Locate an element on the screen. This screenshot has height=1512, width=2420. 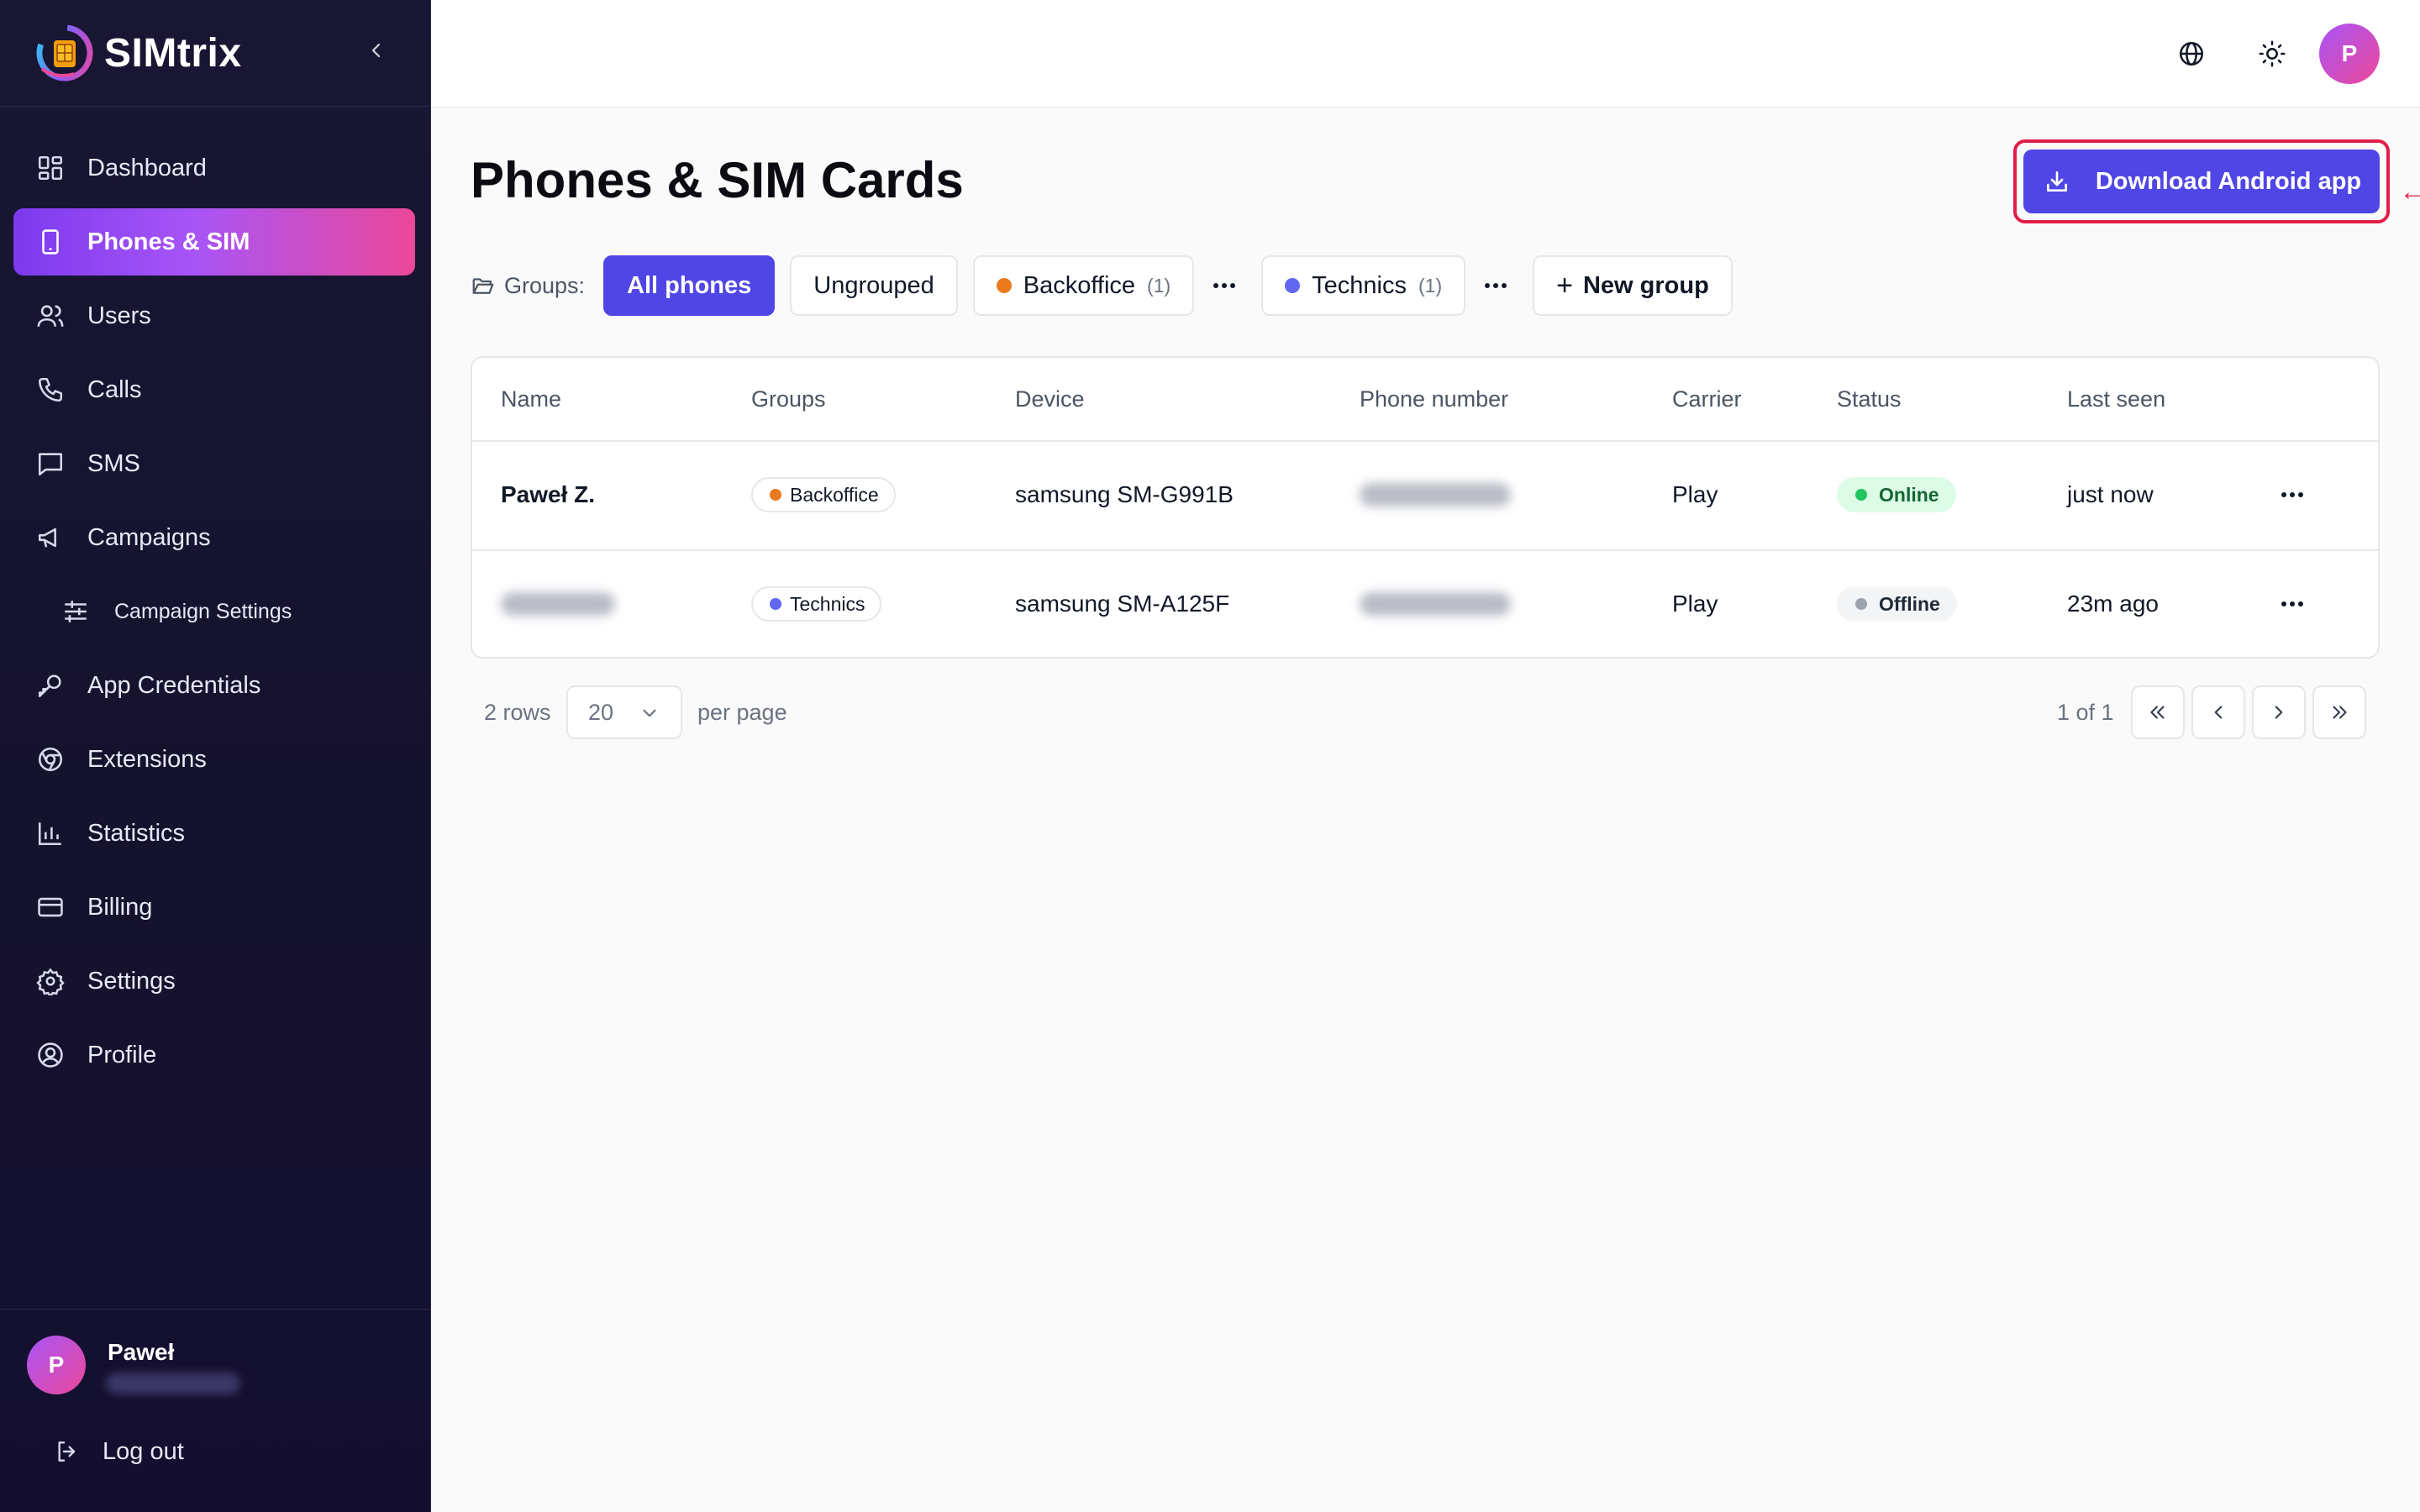
logout-button: Log out is located at coordinates (117, 1451).